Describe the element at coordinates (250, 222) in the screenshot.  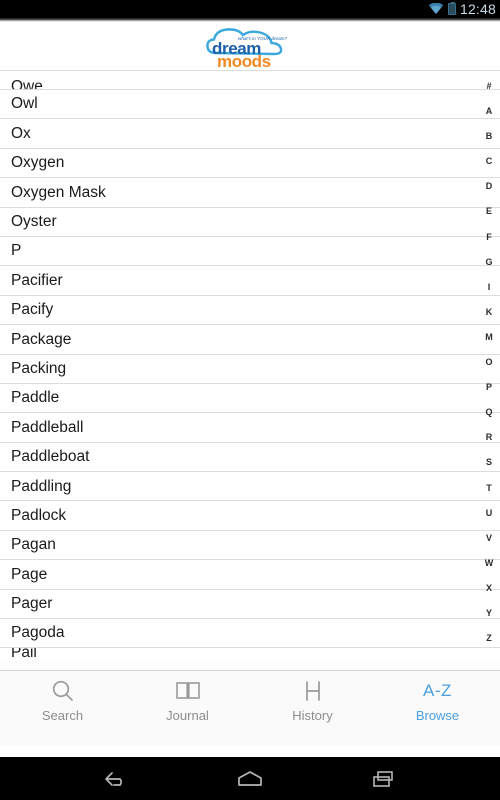
I see `dictionary-list-item: Oyster` at that location.